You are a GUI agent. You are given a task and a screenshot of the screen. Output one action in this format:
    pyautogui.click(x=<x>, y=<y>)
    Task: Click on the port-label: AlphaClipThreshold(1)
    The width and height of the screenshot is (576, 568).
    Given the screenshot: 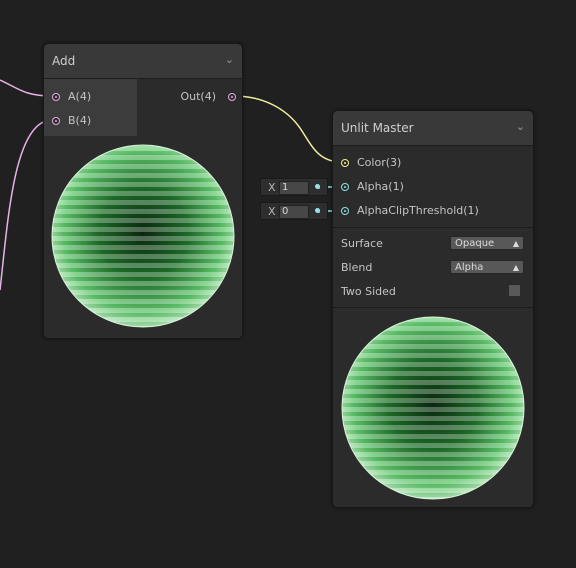 What is the action you would take?
    pyautogui.click(x=418, y=210)
    